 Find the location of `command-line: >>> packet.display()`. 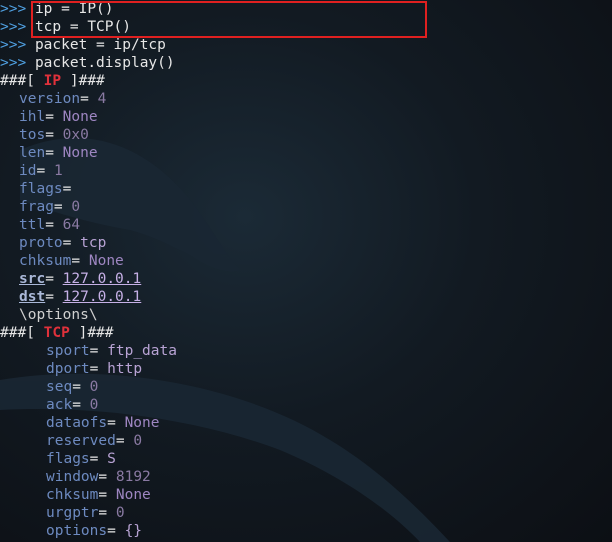

command-line: >>> packet.display() is located at coordinates (87, 63).